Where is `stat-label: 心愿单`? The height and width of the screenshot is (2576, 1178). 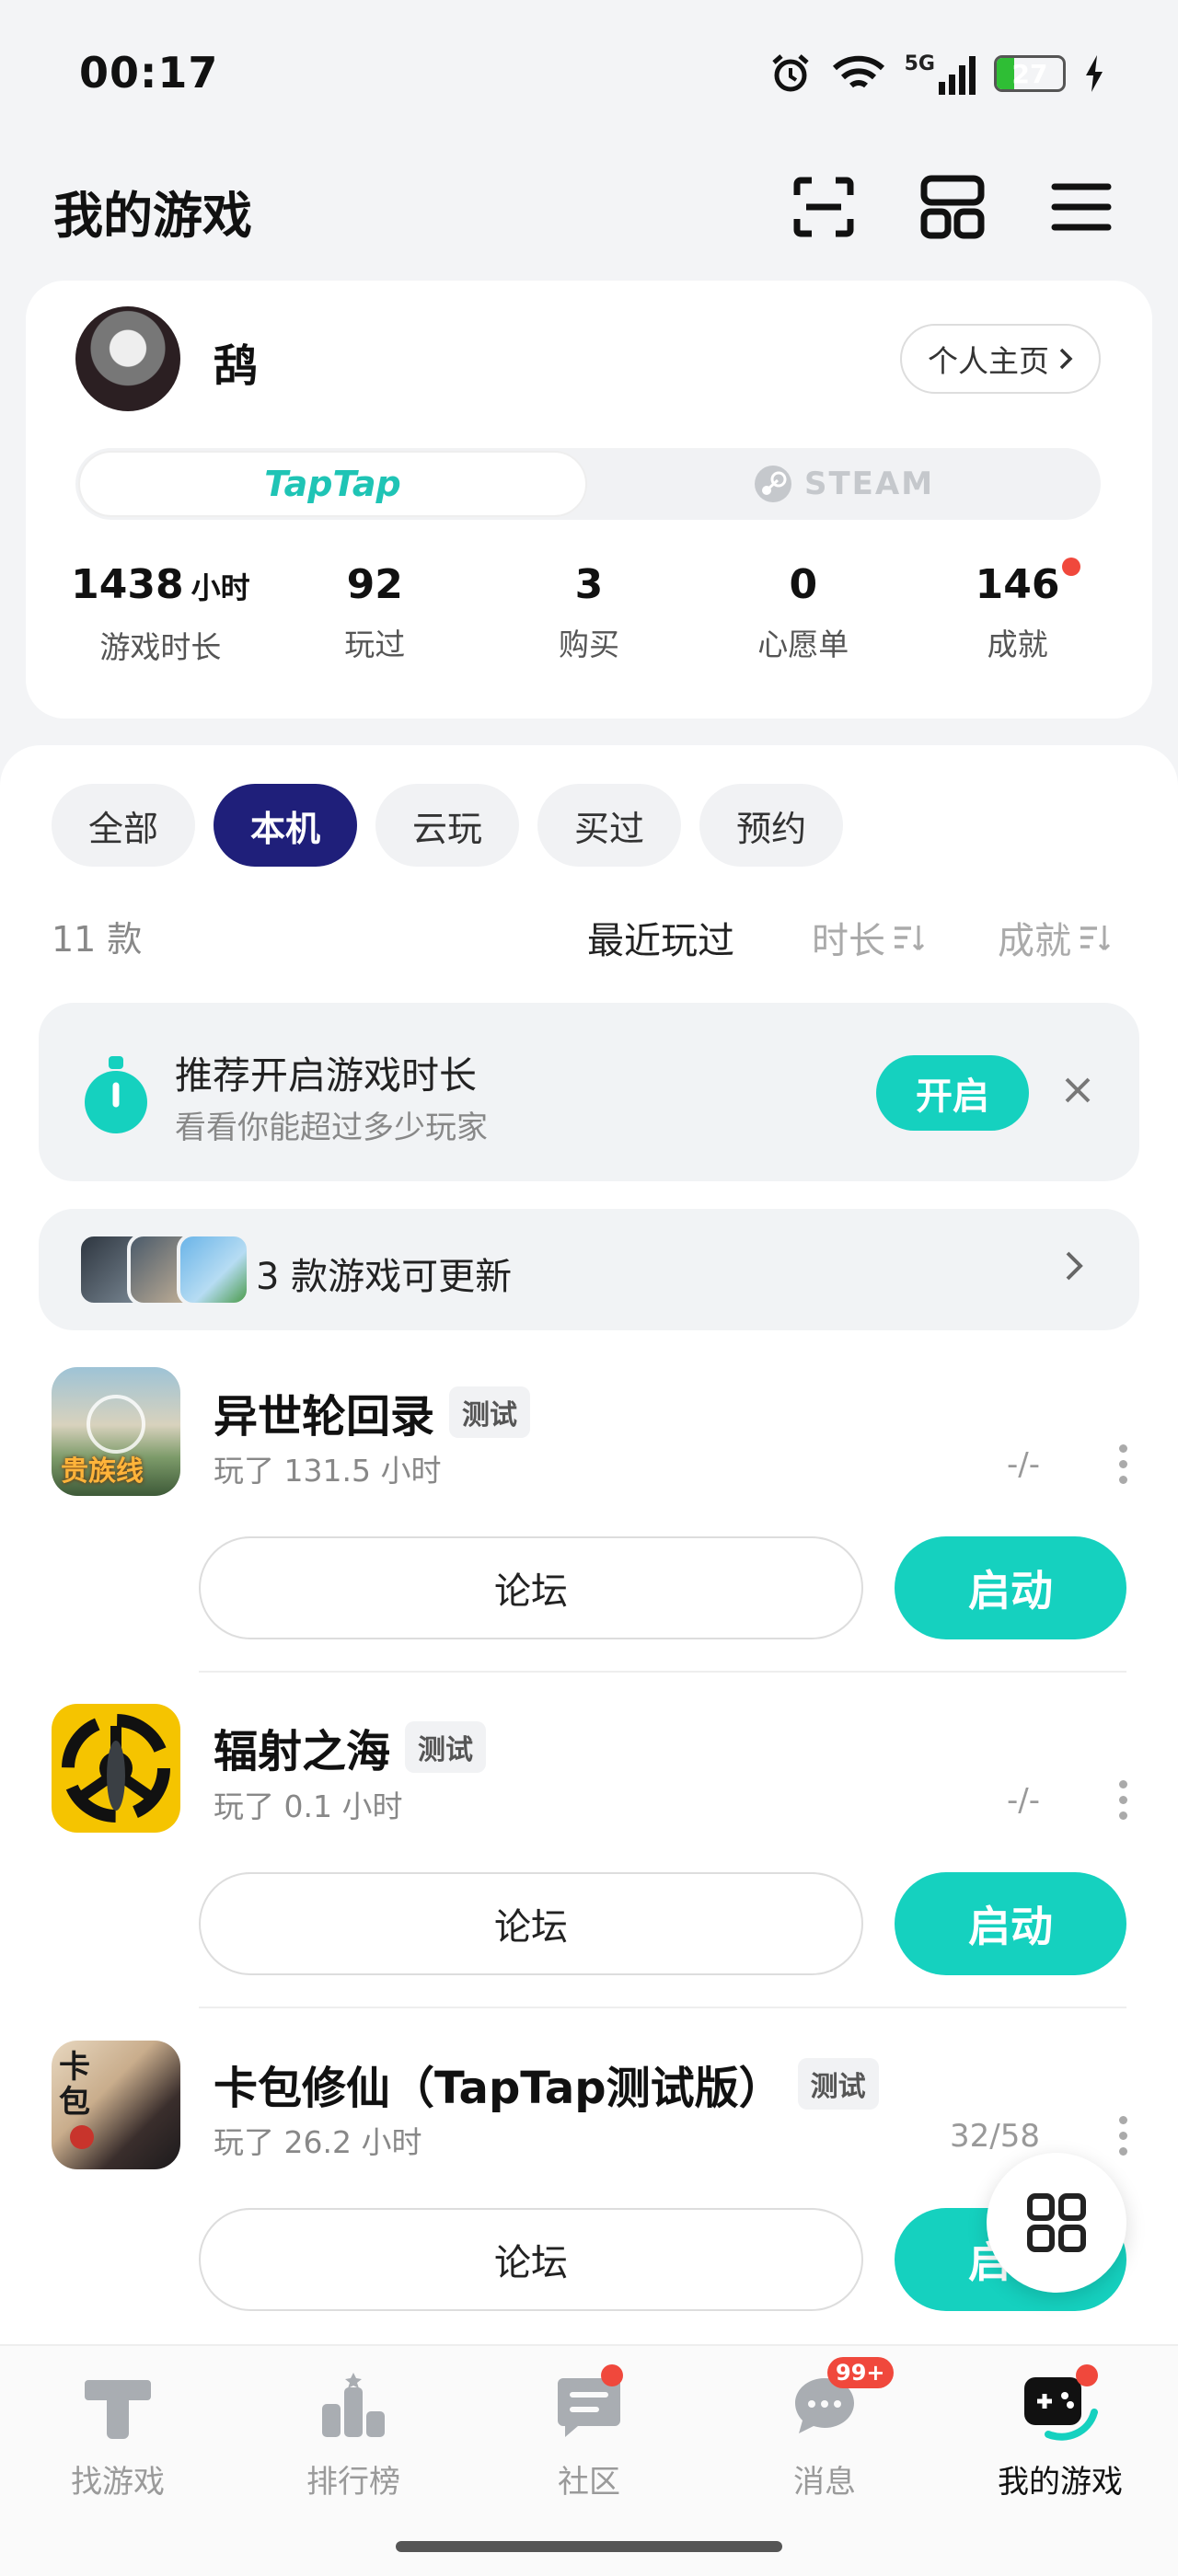
stat-label: 心愿单 is located at coordinates (803, 644).